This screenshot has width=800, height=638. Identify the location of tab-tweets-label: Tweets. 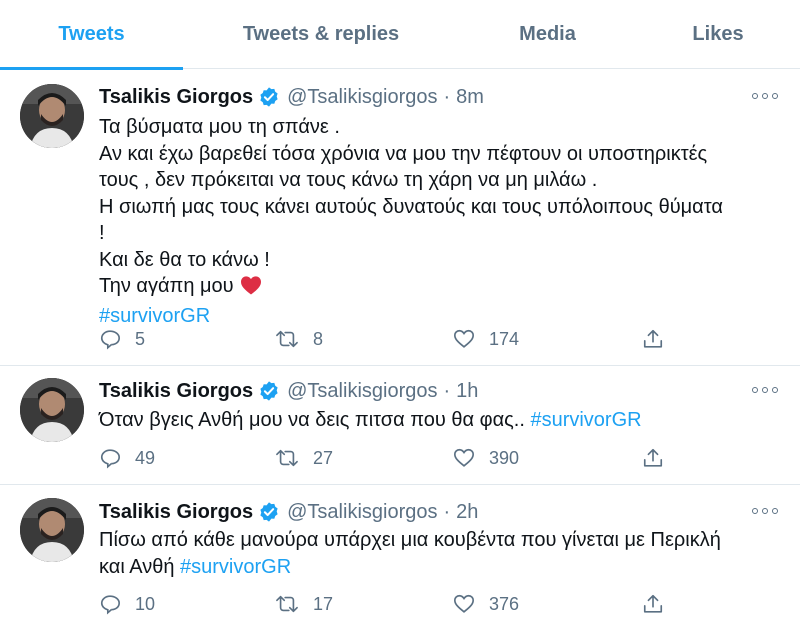
(91, 34).